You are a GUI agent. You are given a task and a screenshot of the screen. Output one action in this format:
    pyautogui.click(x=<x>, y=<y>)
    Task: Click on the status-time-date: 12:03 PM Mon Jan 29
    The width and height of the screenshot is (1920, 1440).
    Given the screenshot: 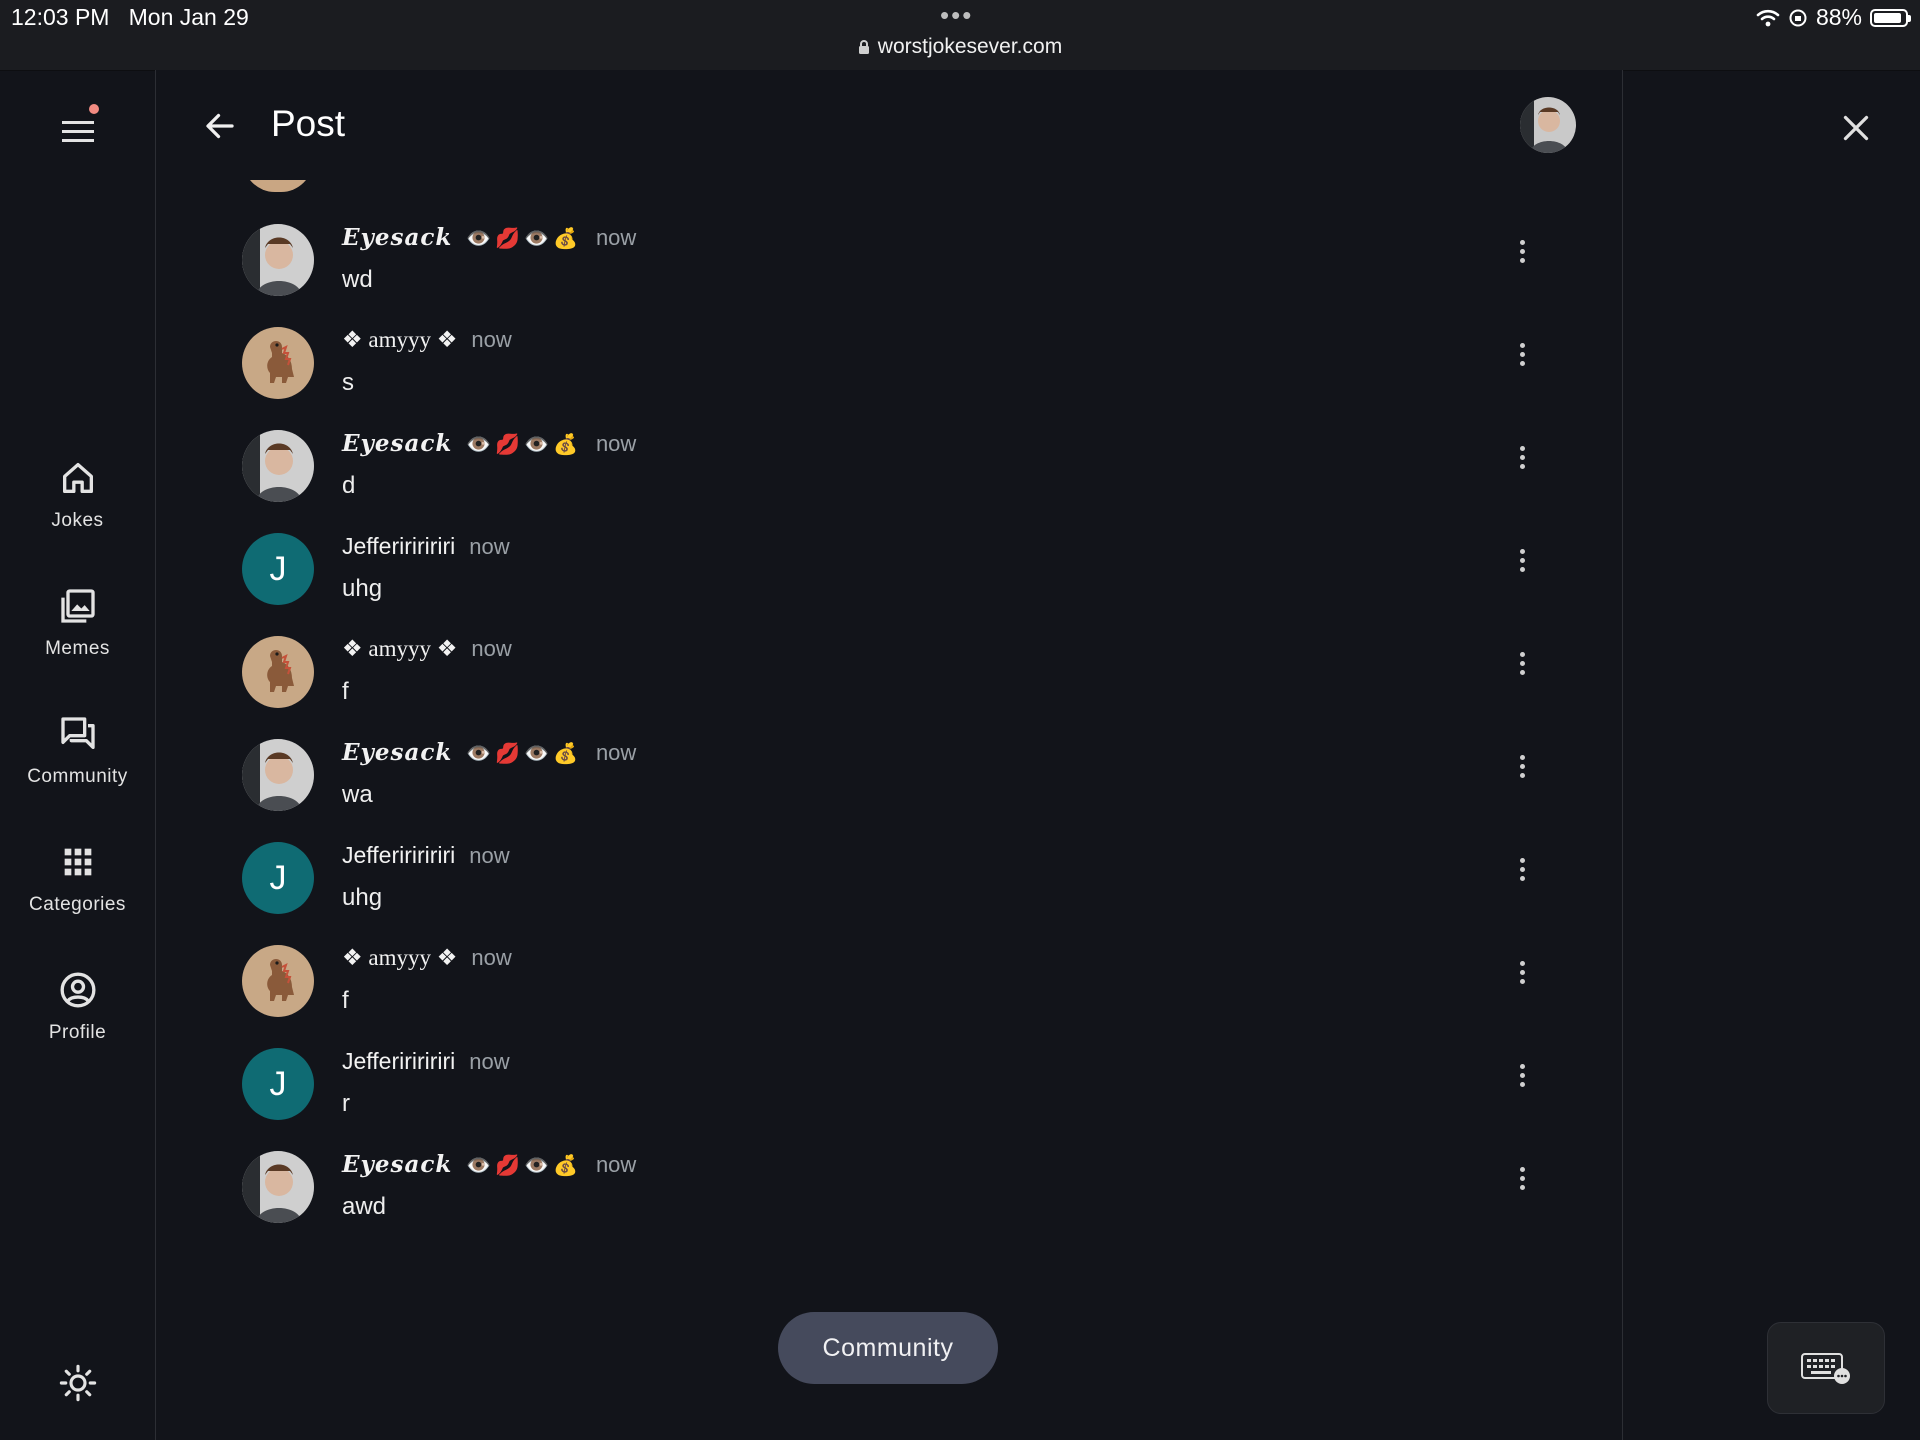 What is the action you would take?
    pyautogui.click(x=130, y=17)
    